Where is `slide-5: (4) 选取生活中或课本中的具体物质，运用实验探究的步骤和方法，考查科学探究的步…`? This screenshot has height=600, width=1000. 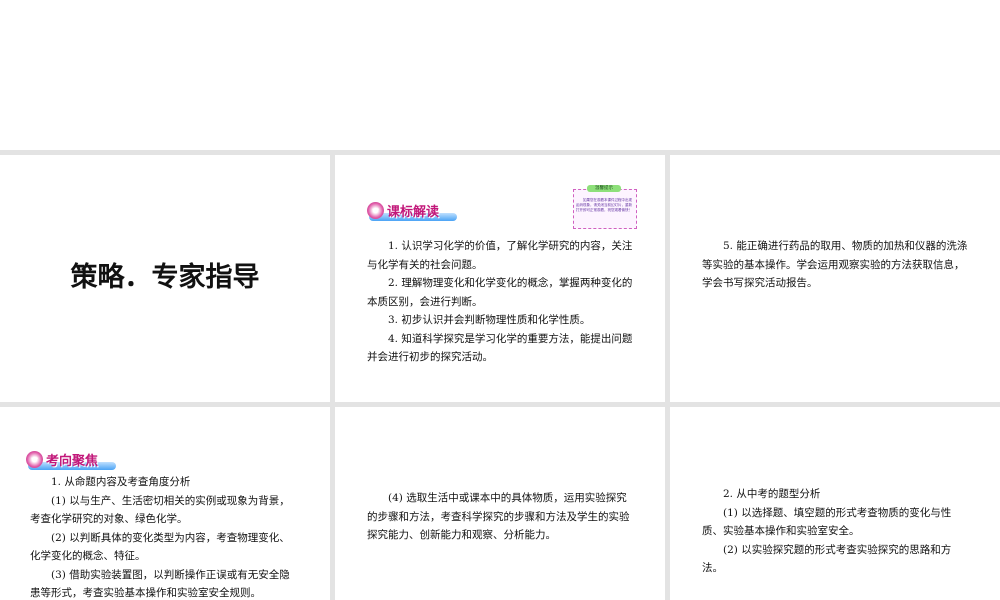 slide-5: (4) 选取生活中或课本中的具体物质，运用实验探究的步骤和方法，考查科学探究的步… is located at coordinates (500, 503).